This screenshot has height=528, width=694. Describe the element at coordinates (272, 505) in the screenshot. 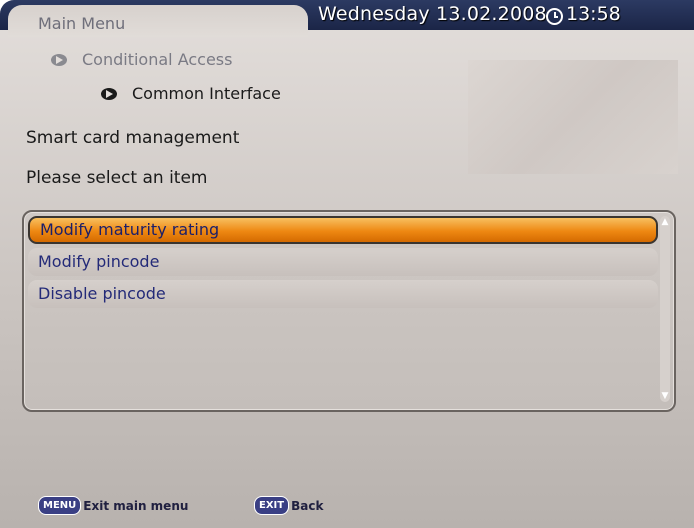

I see `exit-key-icon: EXIT` at that location.